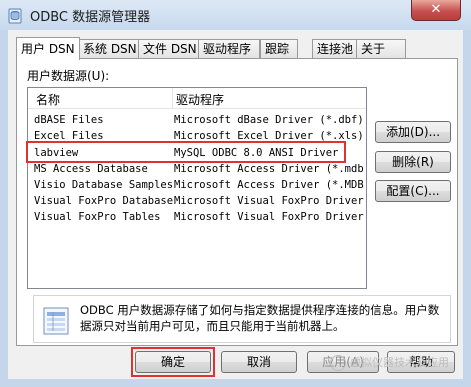 The width and height of the screenshot is (471, 387). Describe the element at coordinates (338, 363) in the screenshot. I see `wechat-icon` at that location.